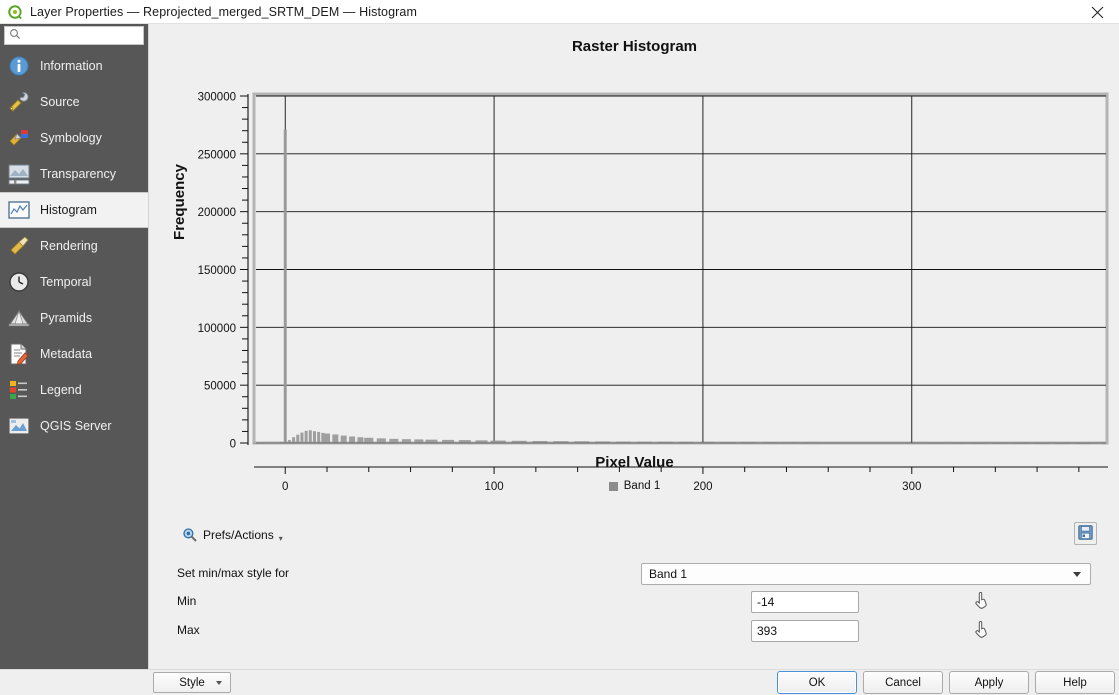 This screenshot has height=695, width=1119. Describe the element at coordinates (71, 138) in the screenshot. I see `sidebar-item-label: Symbology` at that location.